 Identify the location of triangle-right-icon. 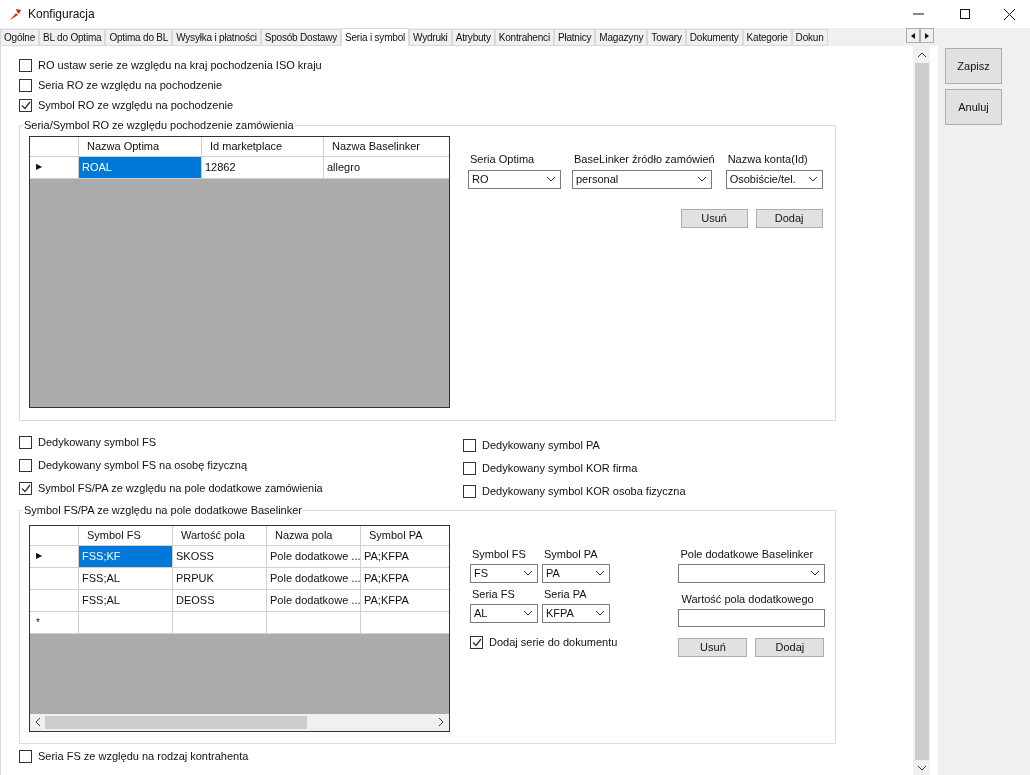
(927, 35).